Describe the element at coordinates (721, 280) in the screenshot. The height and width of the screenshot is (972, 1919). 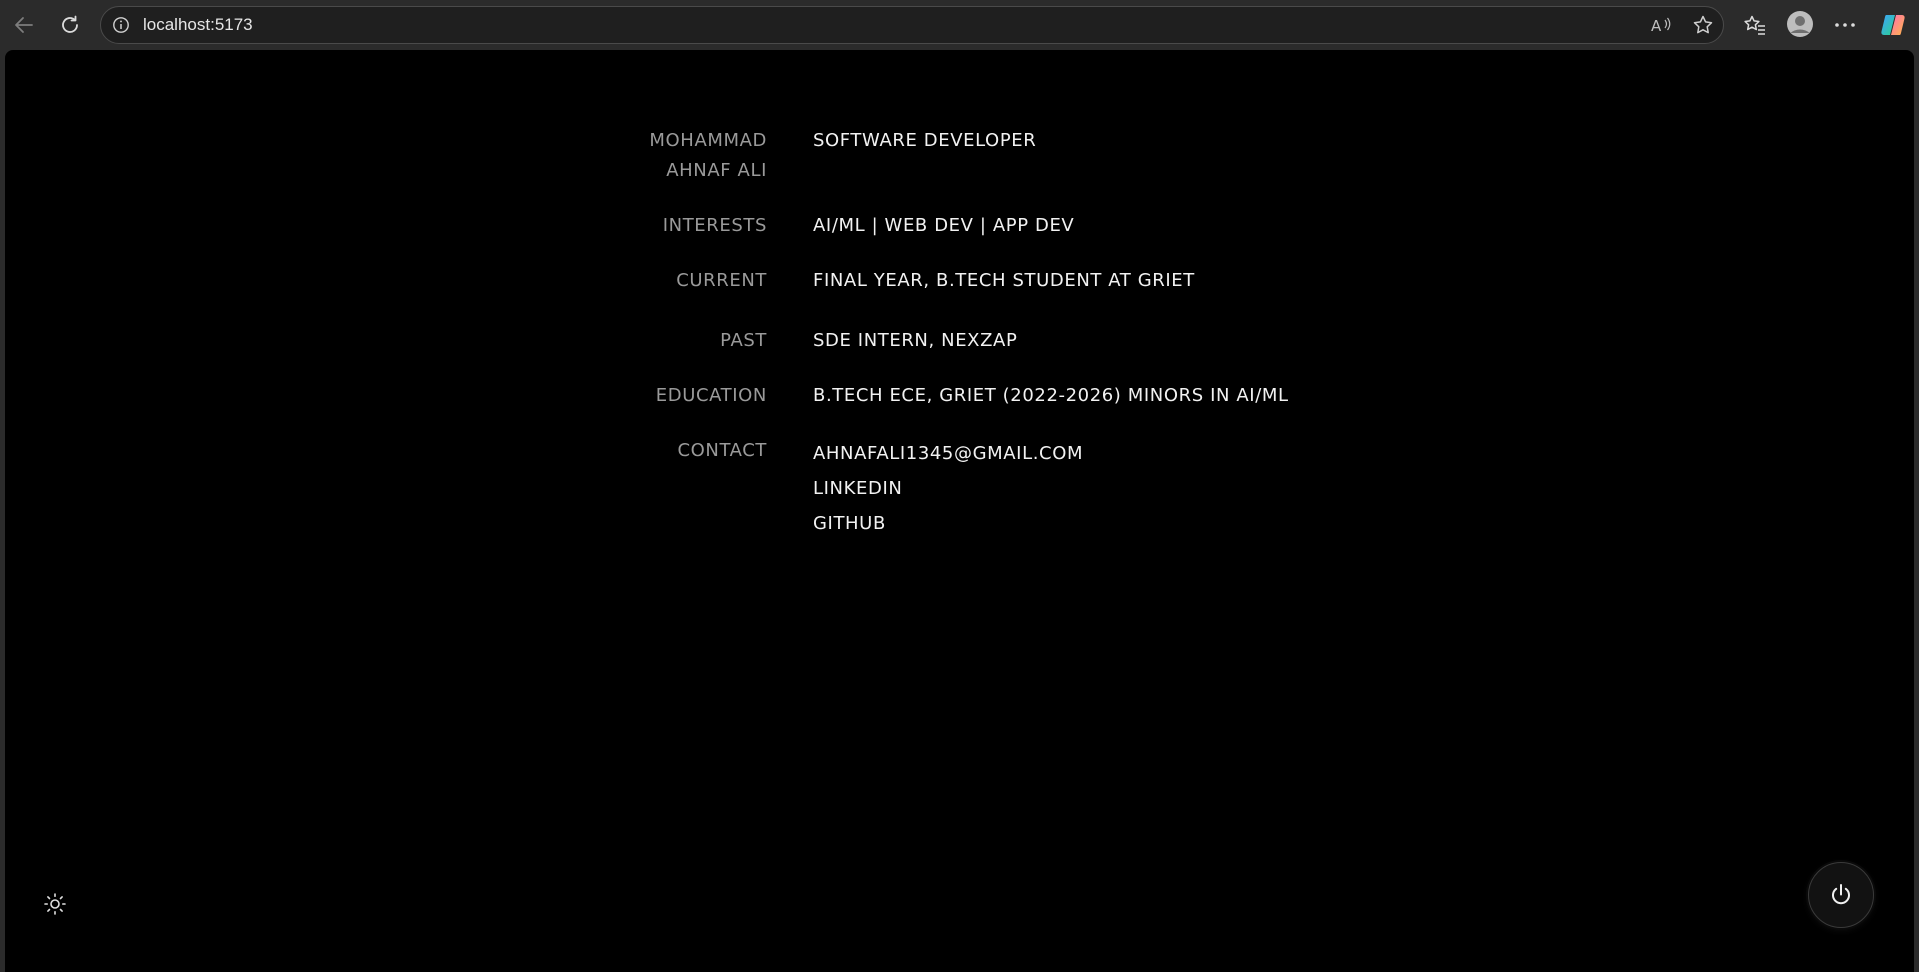
I see `current-label: CURRENT` at that location.